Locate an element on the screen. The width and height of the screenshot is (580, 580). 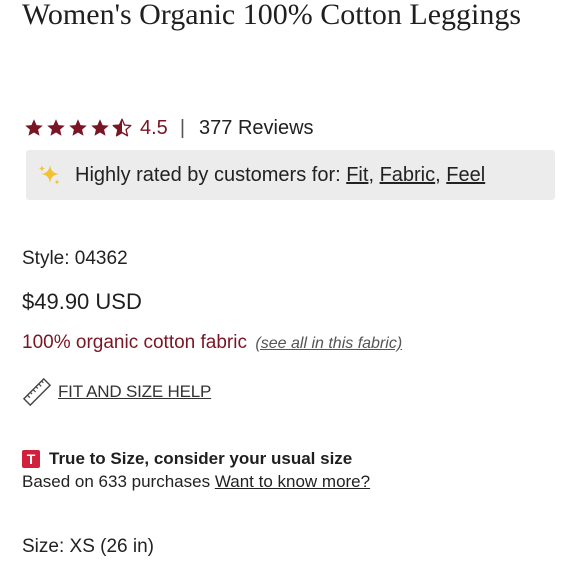
rating-value: 4.5 is located at coordinates (154, 127).